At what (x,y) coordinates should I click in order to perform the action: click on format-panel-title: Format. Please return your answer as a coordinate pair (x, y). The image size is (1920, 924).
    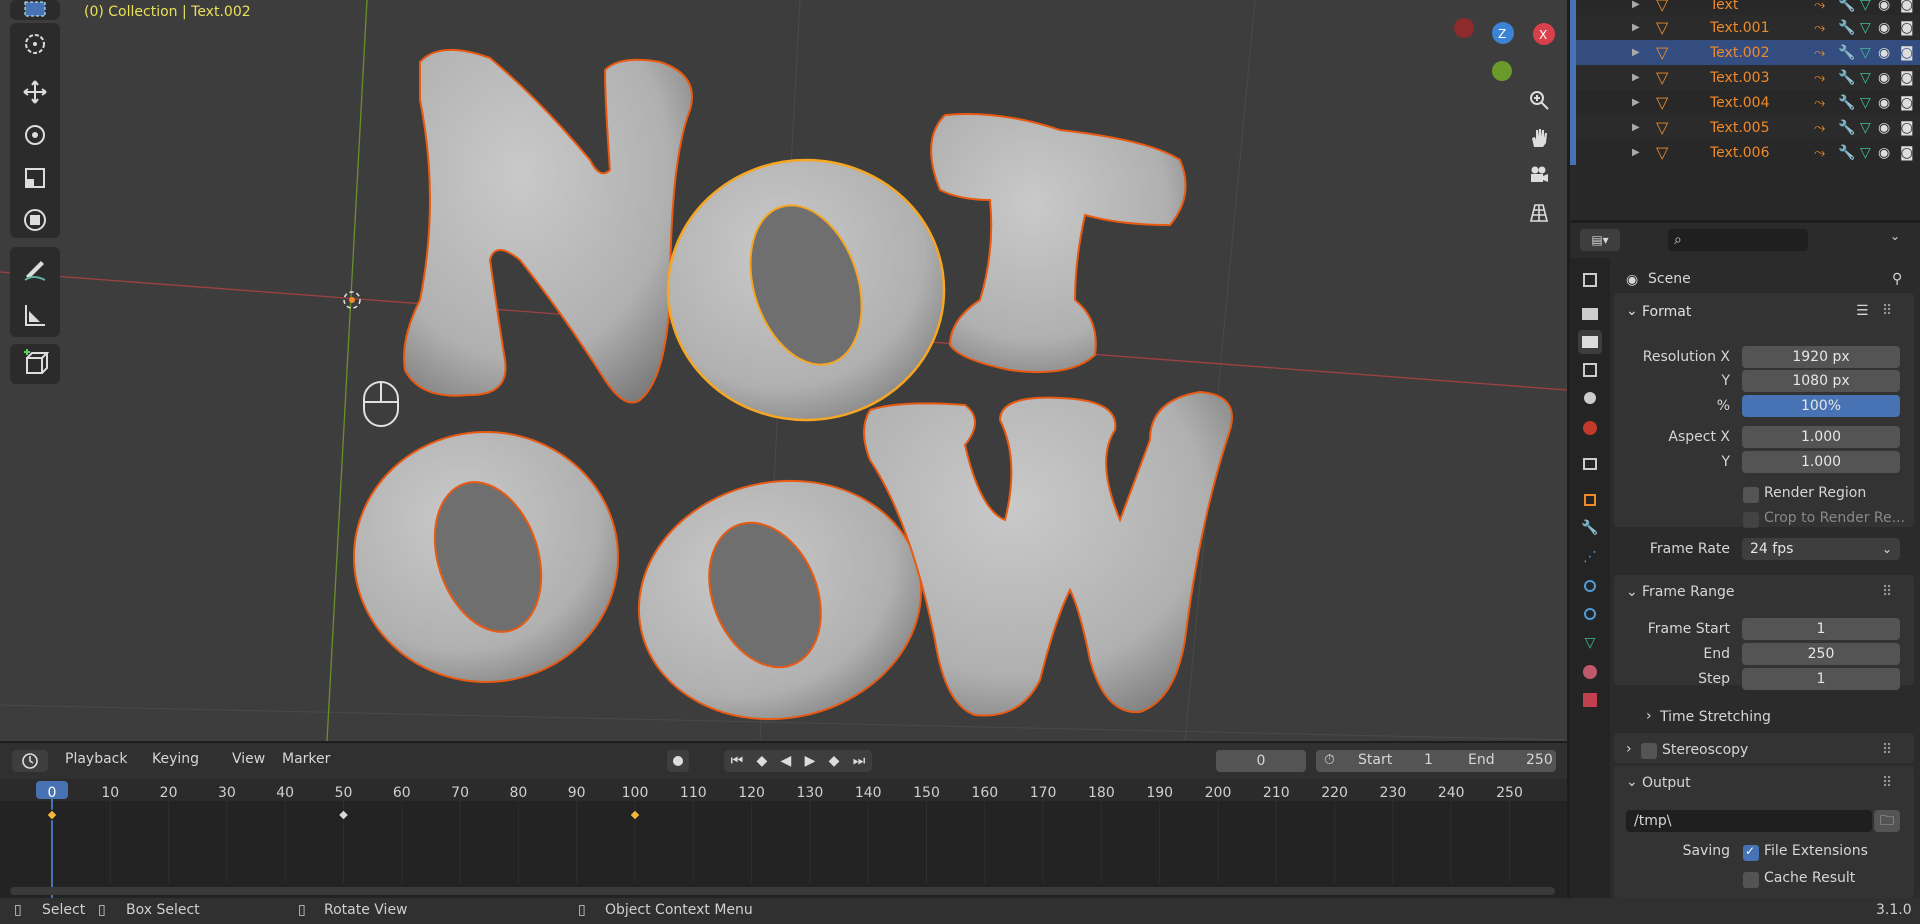
    Looking at the image, I should click on (1666, 312).